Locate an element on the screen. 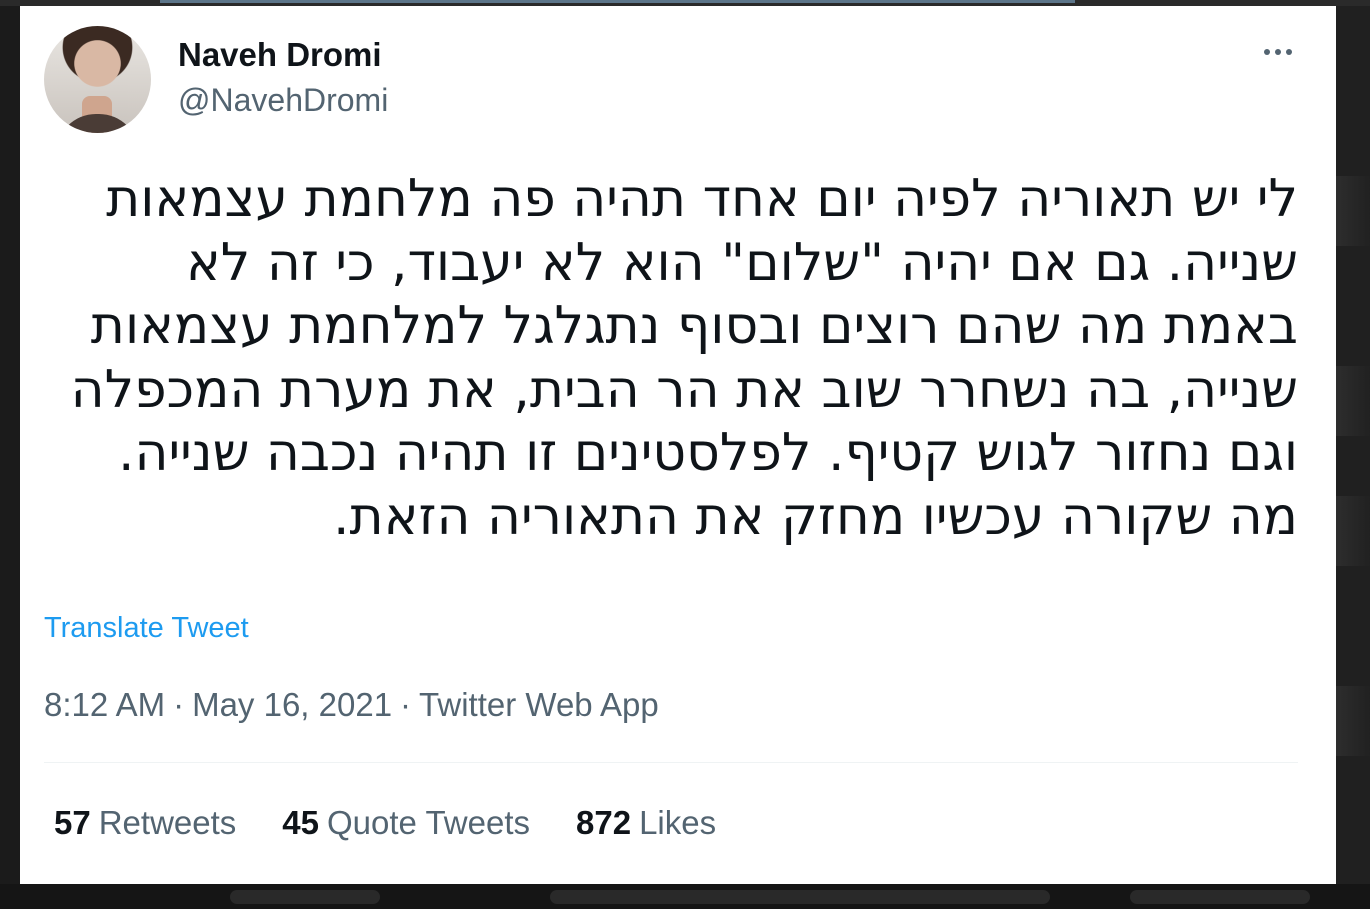  tweet-metadata: 8:12 AM · May 16, 2021 · Twitter Web App is located at coordinates (351, 705).